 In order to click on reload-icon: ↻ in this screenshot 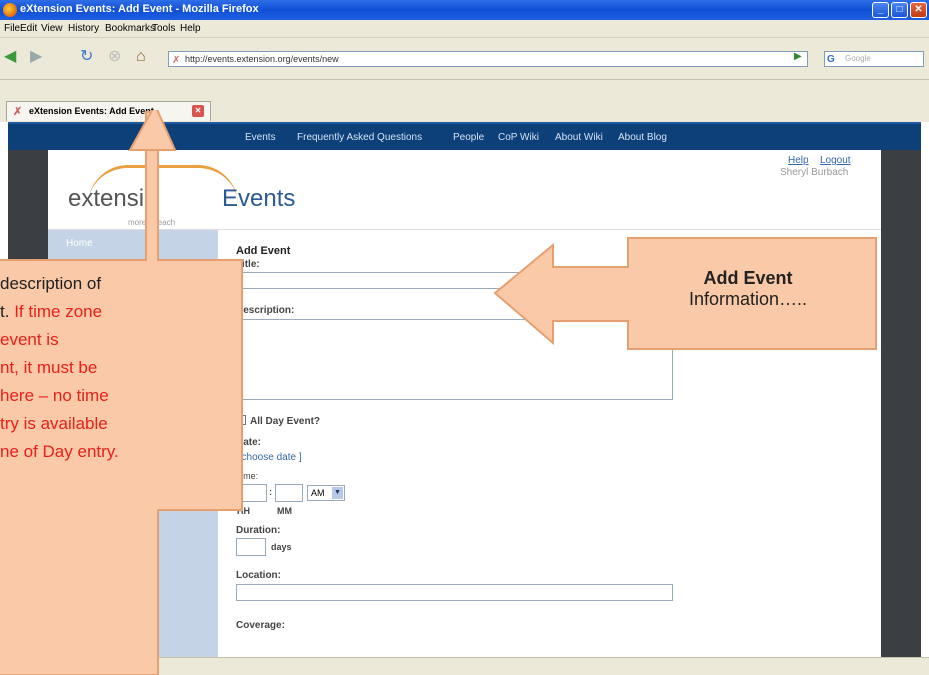, I will do `click(86, 57)`.